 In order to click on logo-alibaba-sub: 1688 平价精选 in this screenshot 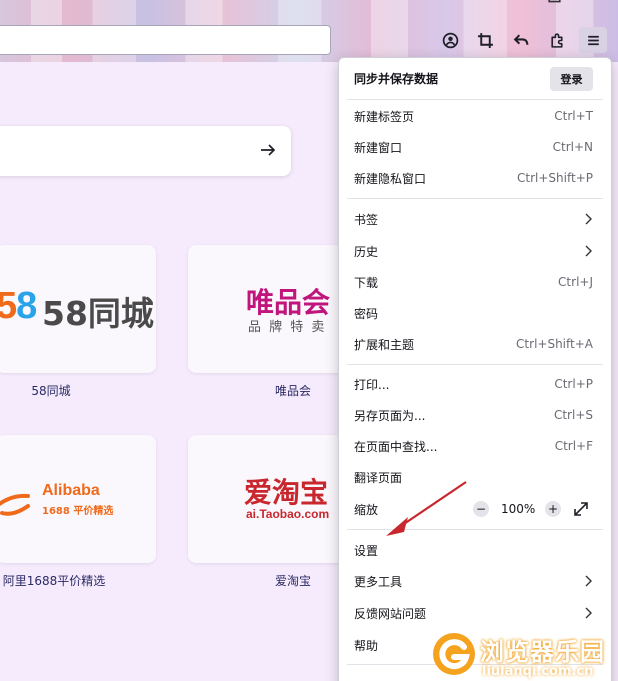, I will do `click(78, 511)`.